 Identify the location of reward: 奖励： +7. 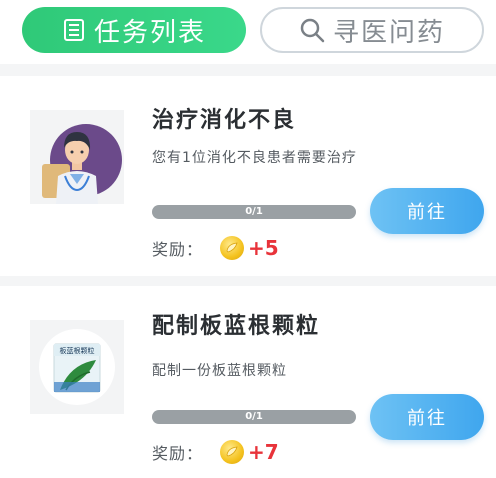
(215, 452).